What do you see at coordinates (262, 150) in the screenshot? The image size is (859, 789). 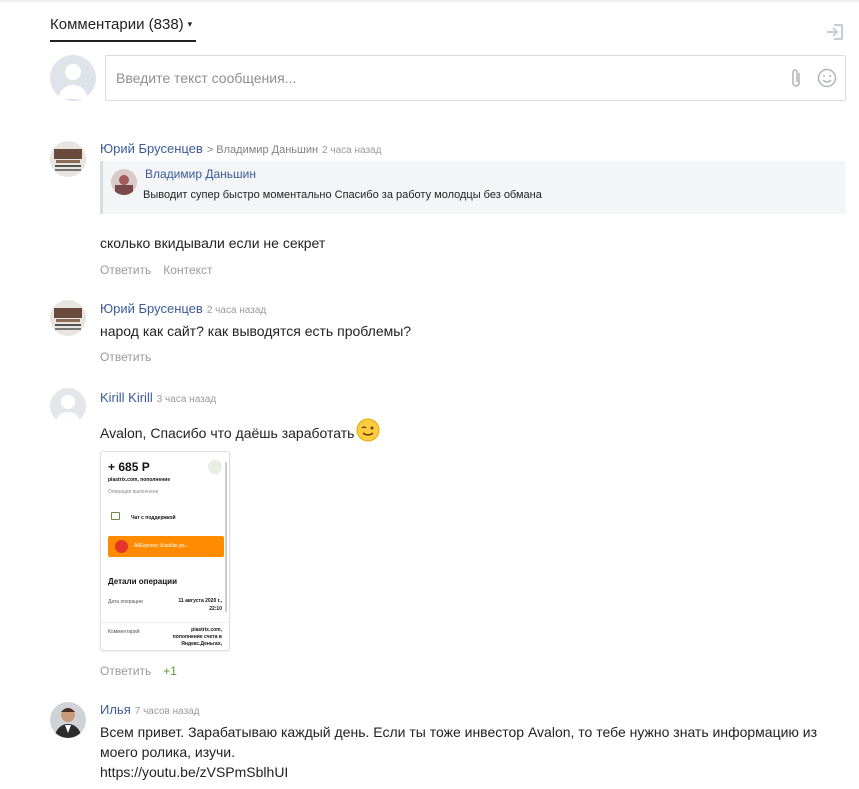 I see `reply-to-label: > Владимир Даньшин` at bounding box center [262, 150].